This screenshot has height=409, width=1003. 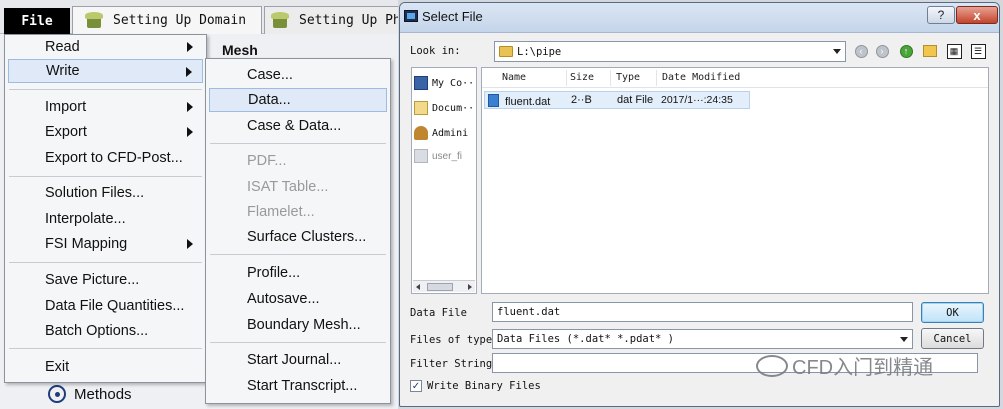 What do you see at coordinates (444, 108) in the screenshot?
I see `sidebar-item-documents: Docum··` at bounding box center [444, 108].